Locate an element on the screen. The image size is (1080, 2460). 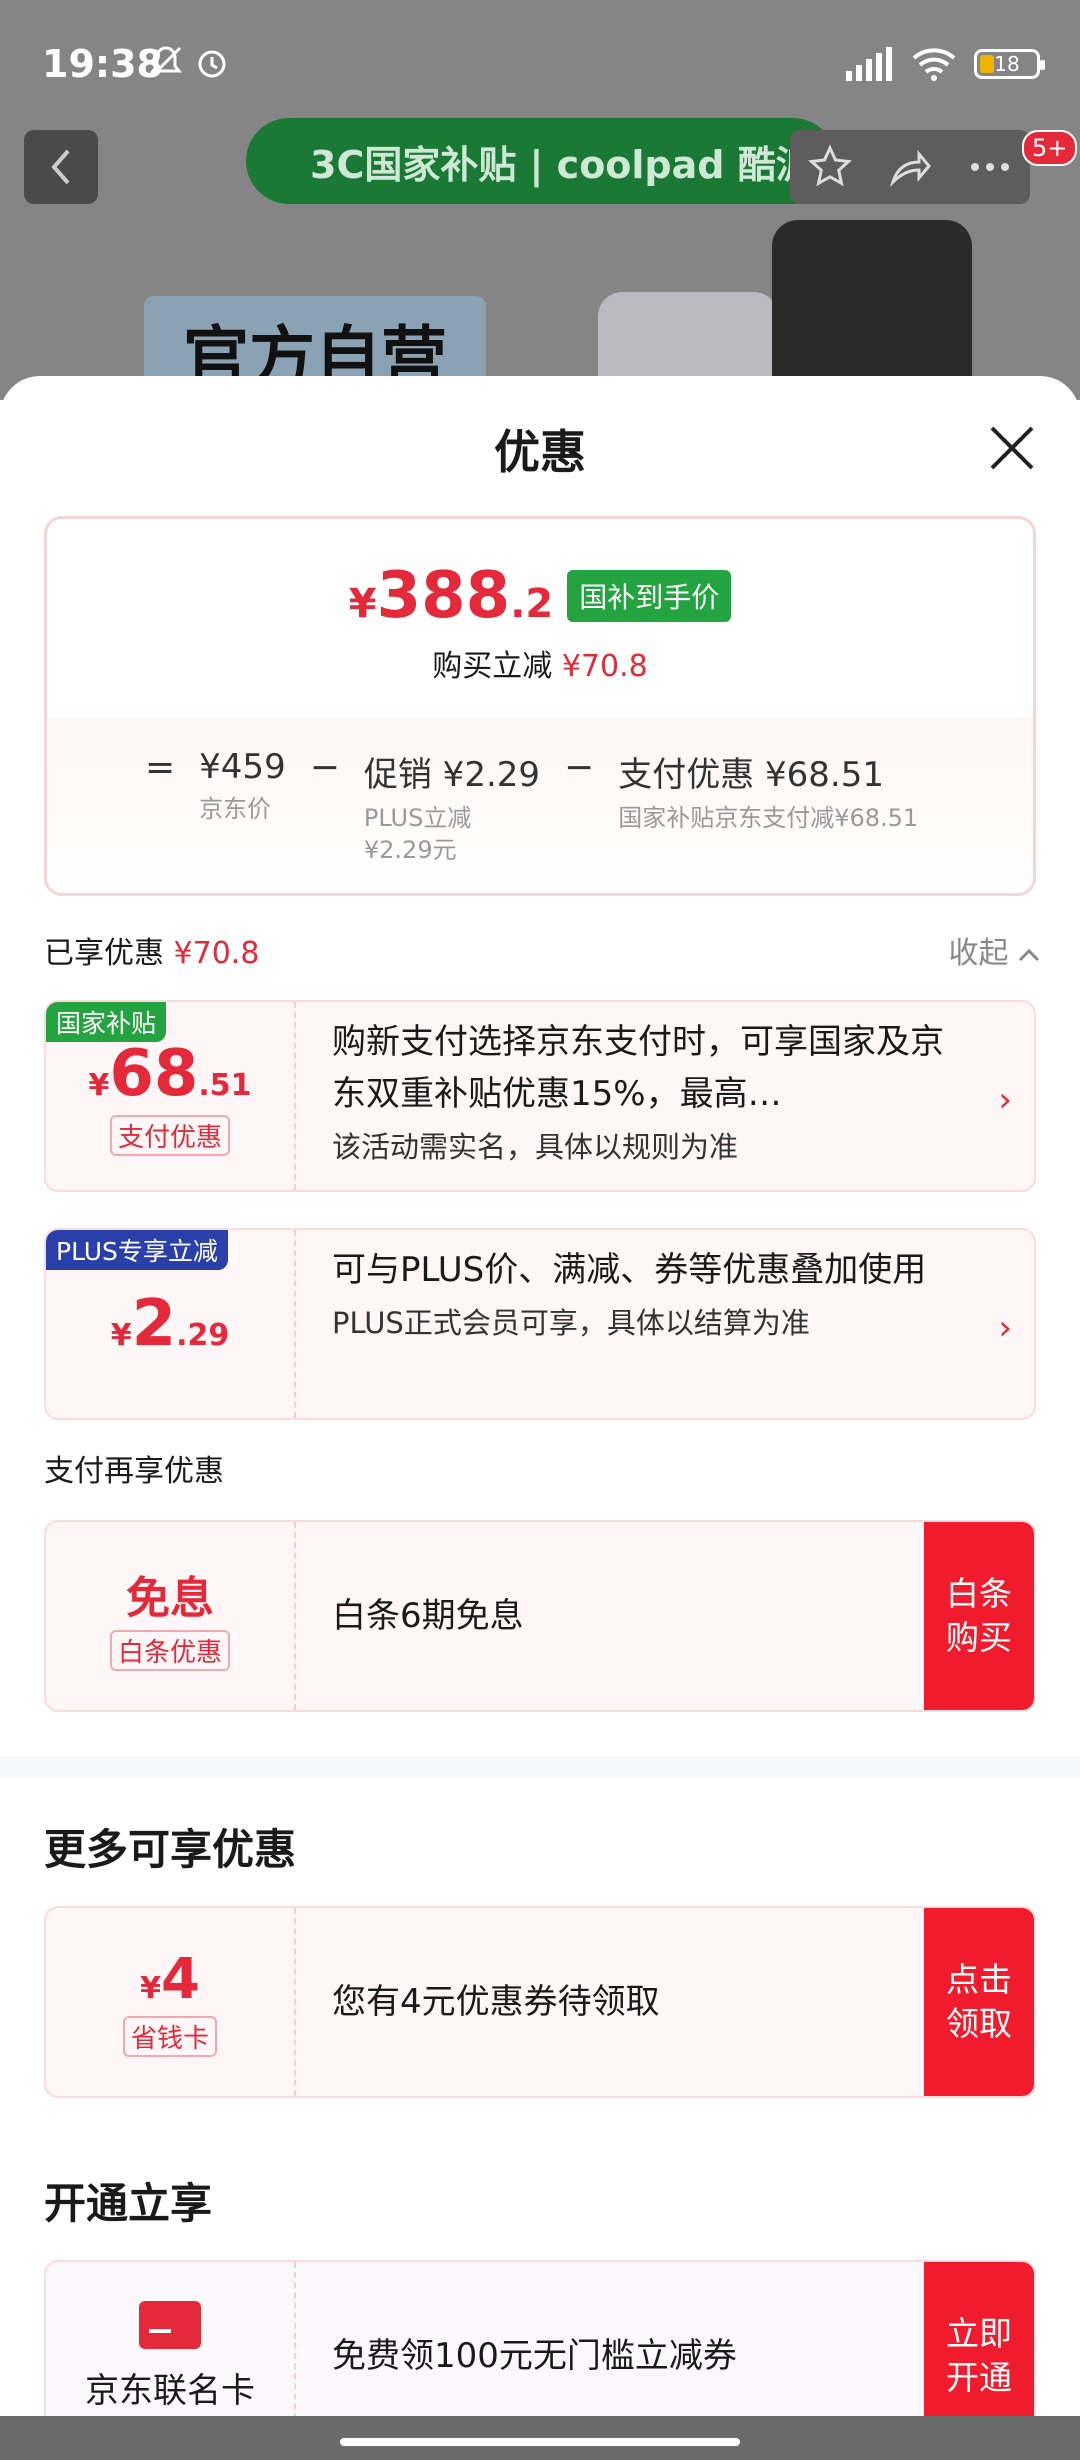
enjoyed-discount: 已享优惠 ¥70.8 is located at coordinates (151, 950).